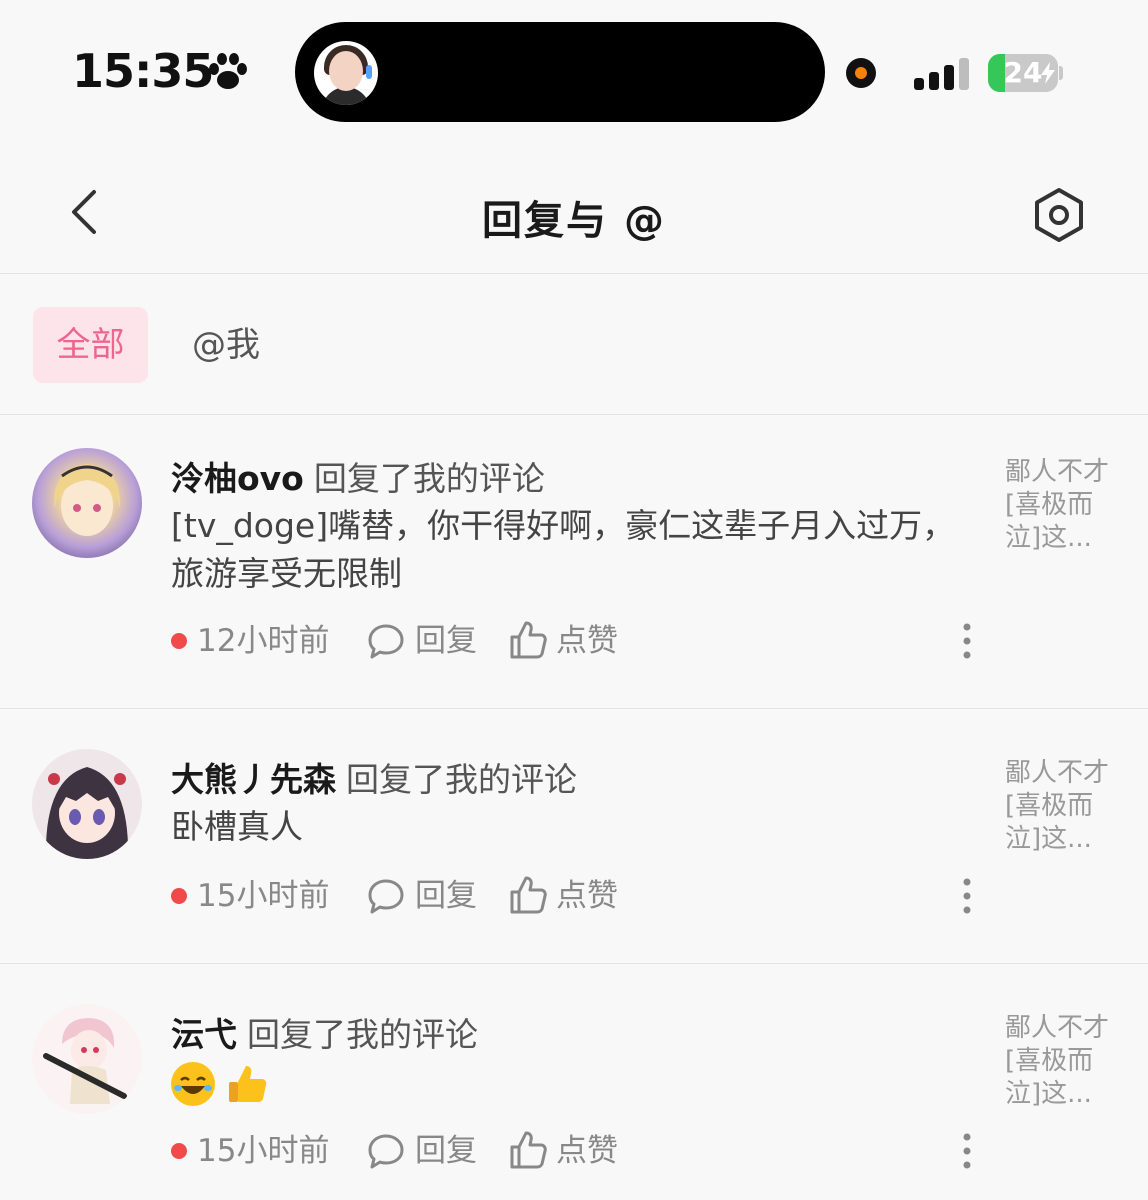 The image size is (1148, 1200). What do you see at coordinates (566, 827) in the screenshot?
I see `comment-text: 卧槽真人` at bounding box center [566, 827].